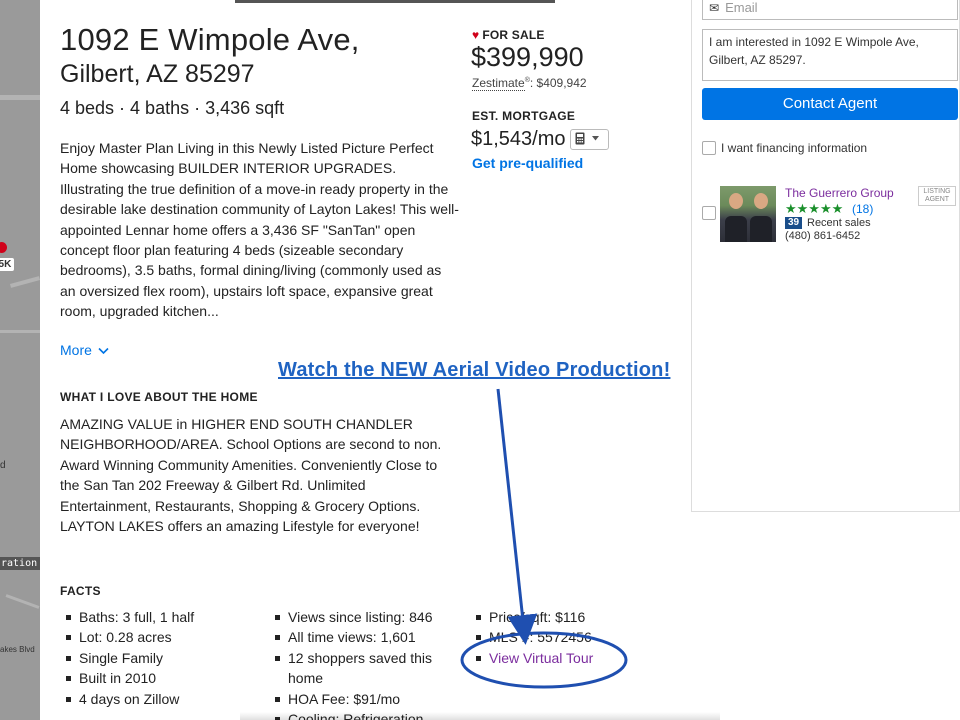 The image size is (960, 720). I want to click on listing-badge-line2: AGENT, so click(937, 199).